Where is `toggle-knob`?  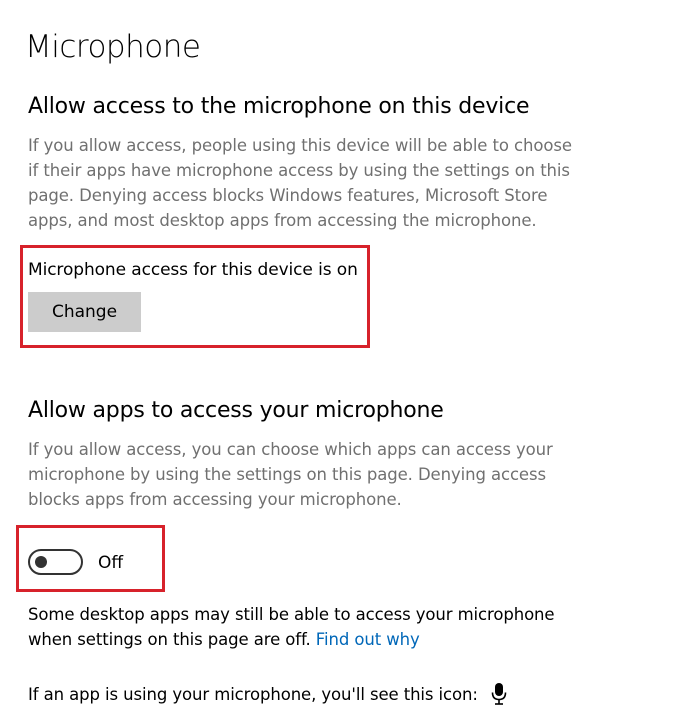
toggle-knob is located at coordinates (41, 562).